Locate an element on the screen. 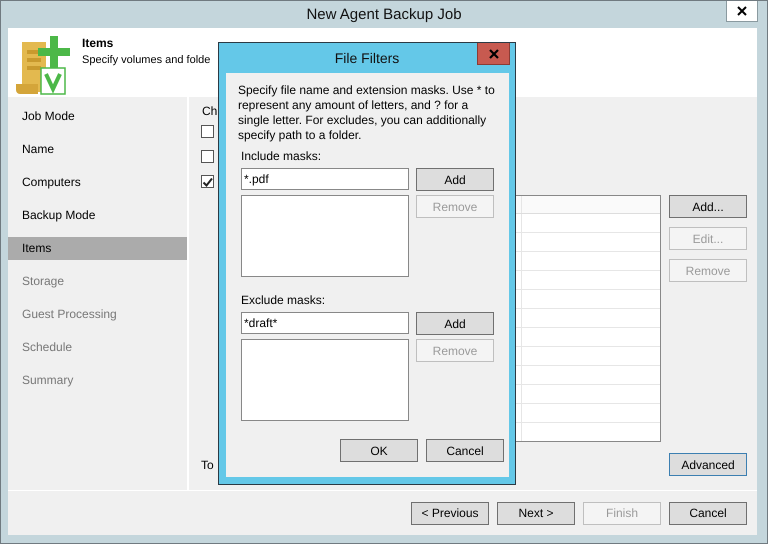 The height and width of the screenshot is (544, 768). header-subtitle: Specify volumes and folde is located at coordinates (146, 60).